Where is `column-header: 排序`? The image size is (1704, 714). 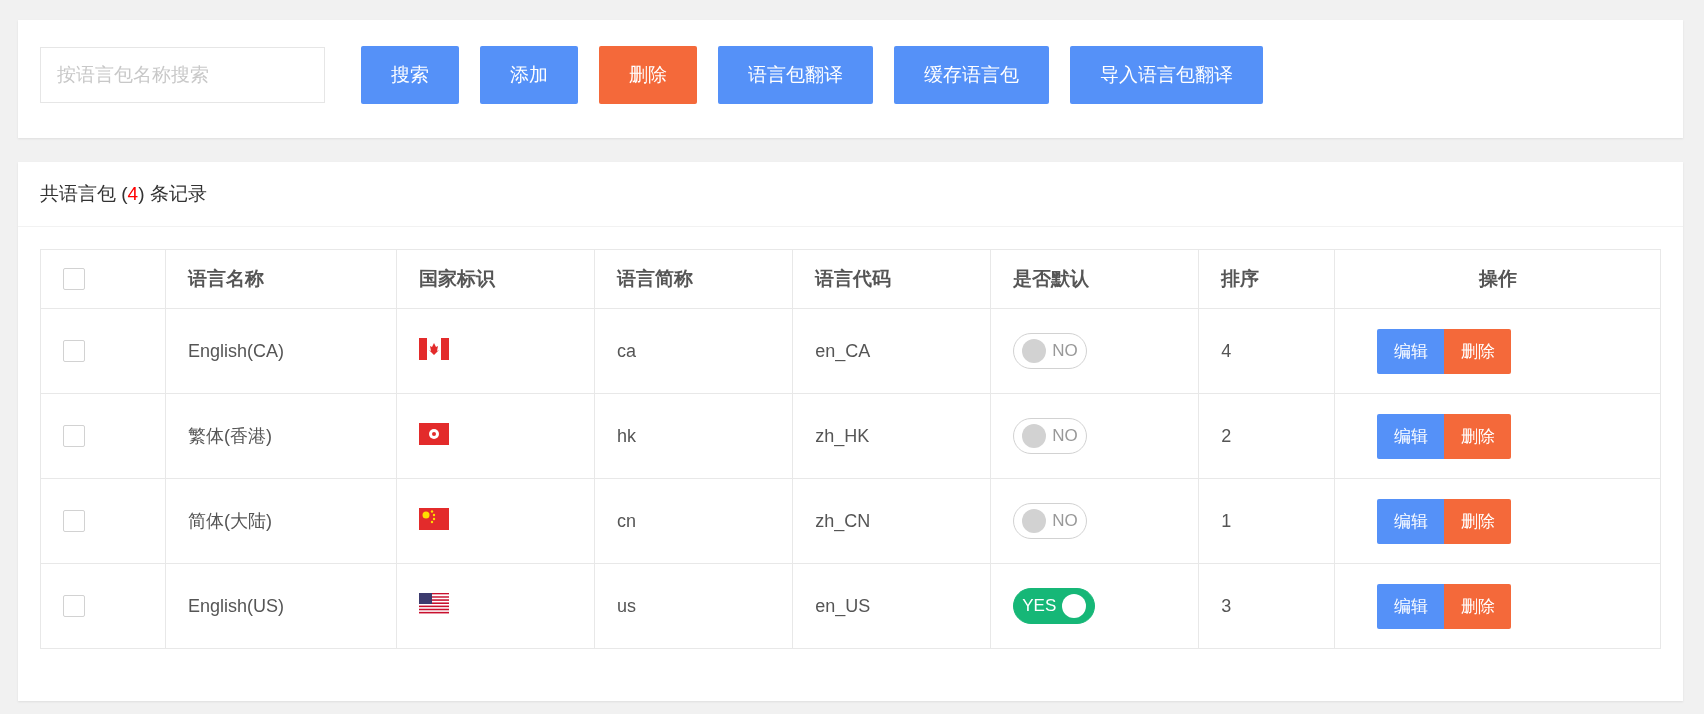
column-header: 排序 is located at coordinates (1266, 279).